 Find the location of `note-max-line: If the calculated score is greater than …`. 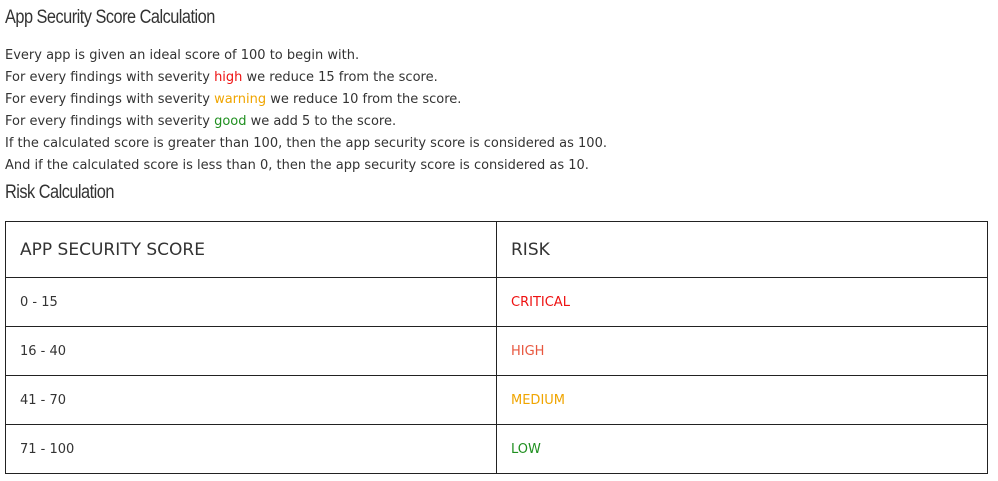

note-max-line: If the calculated score is greater than … is located at coordinates (306, 143).